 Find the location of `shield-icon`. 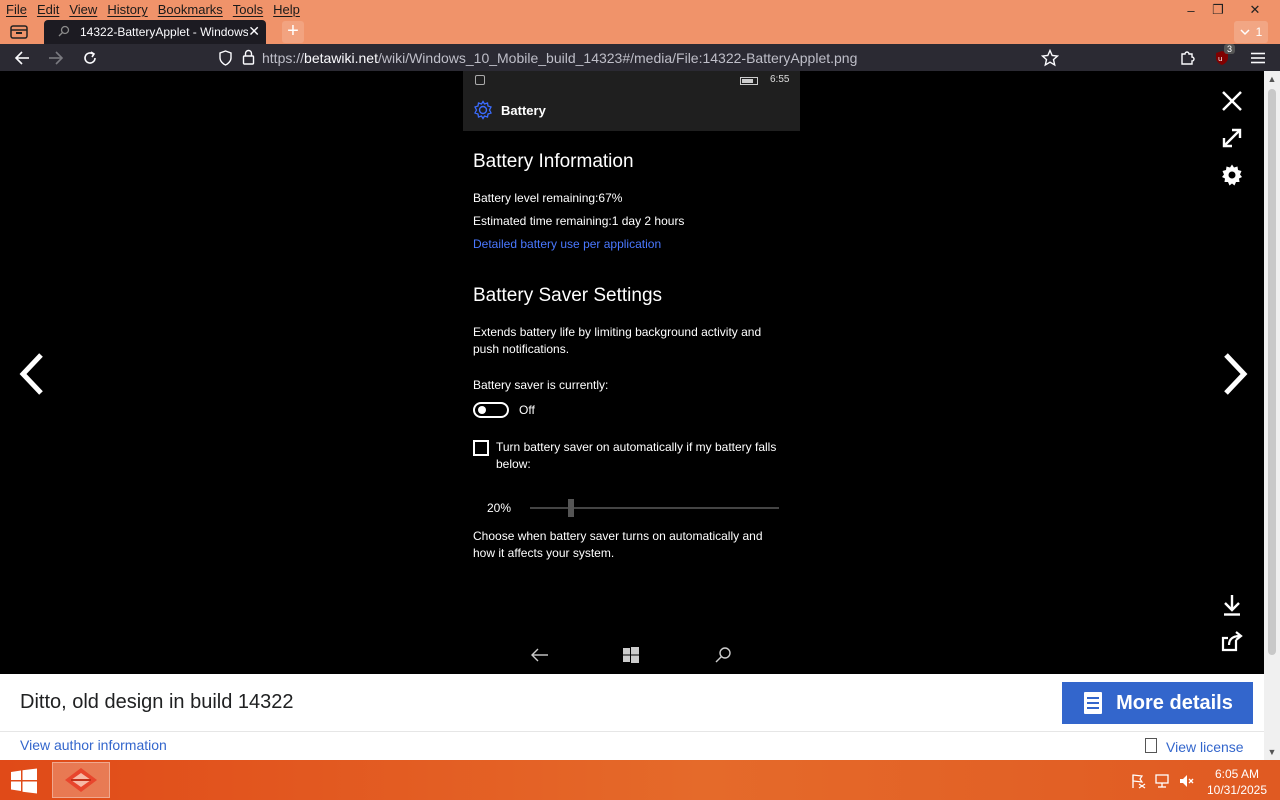

shield-icon is located at coordinates (225, 58).